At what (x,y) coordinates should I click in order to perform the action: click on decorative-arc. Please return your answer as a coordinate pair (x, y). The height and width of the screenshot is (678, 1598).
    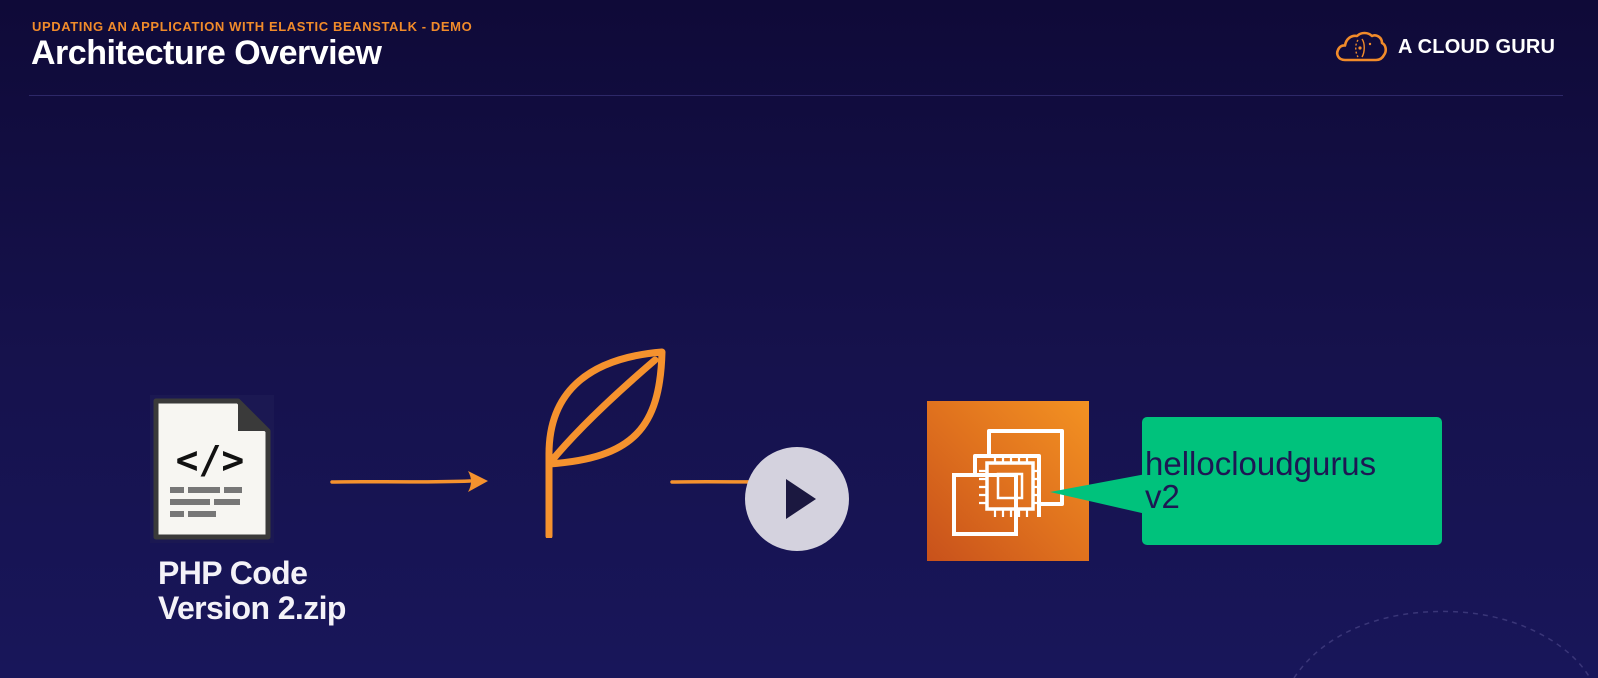
    Looking at the image, I should click on (1442, 644).